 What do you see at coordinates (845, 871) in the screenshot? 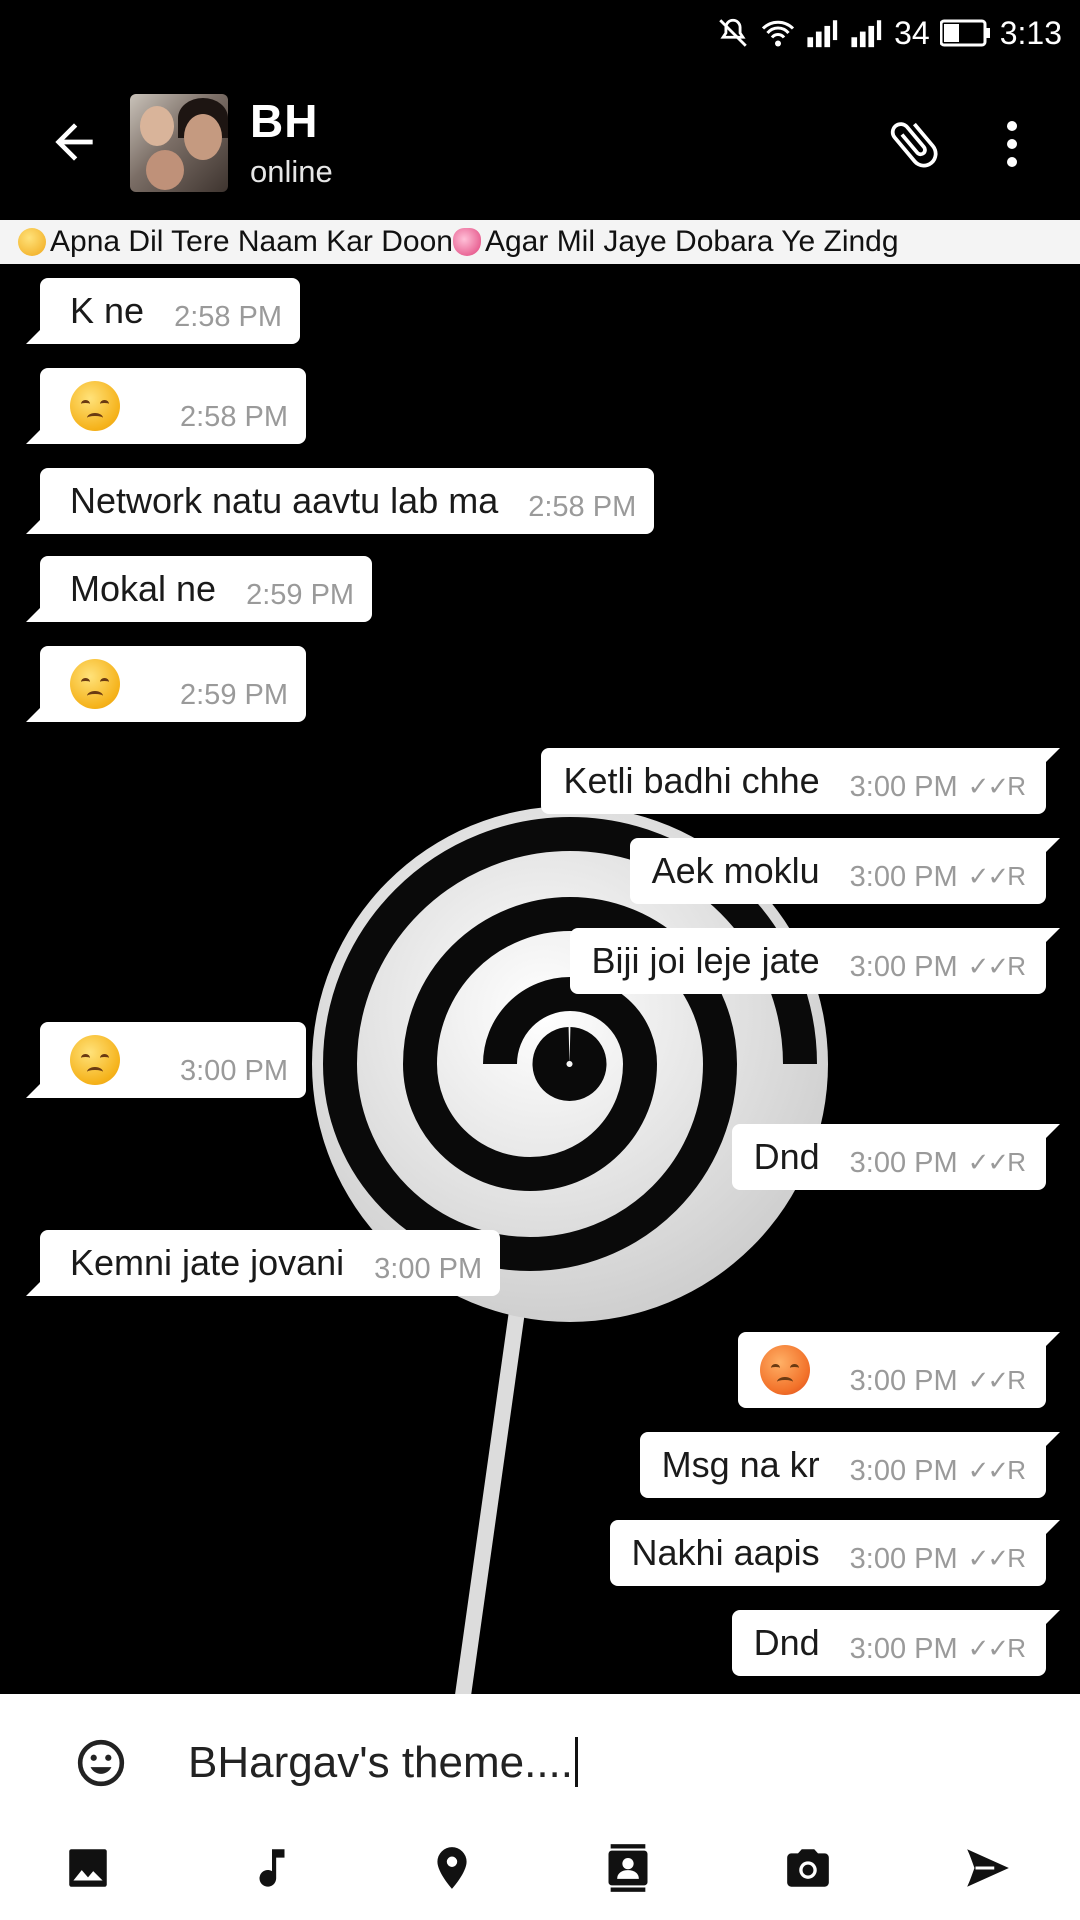
I see `message-outgoing: Aek moklu 3:00 PM ✓✓R` at bounding box center [845, 871].